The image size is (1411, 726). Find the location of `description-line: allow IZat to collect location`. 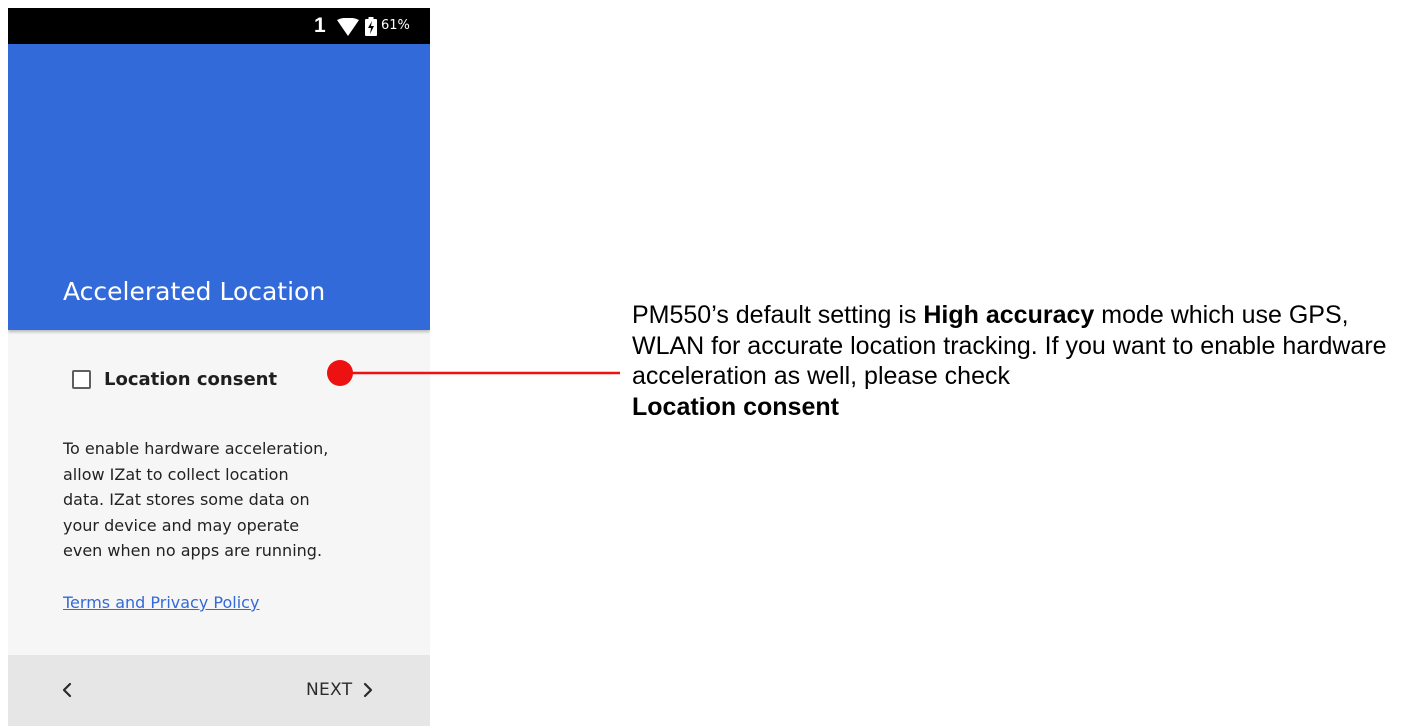

description-line: allow IZat to collect location is located at coordinates (176, 474).